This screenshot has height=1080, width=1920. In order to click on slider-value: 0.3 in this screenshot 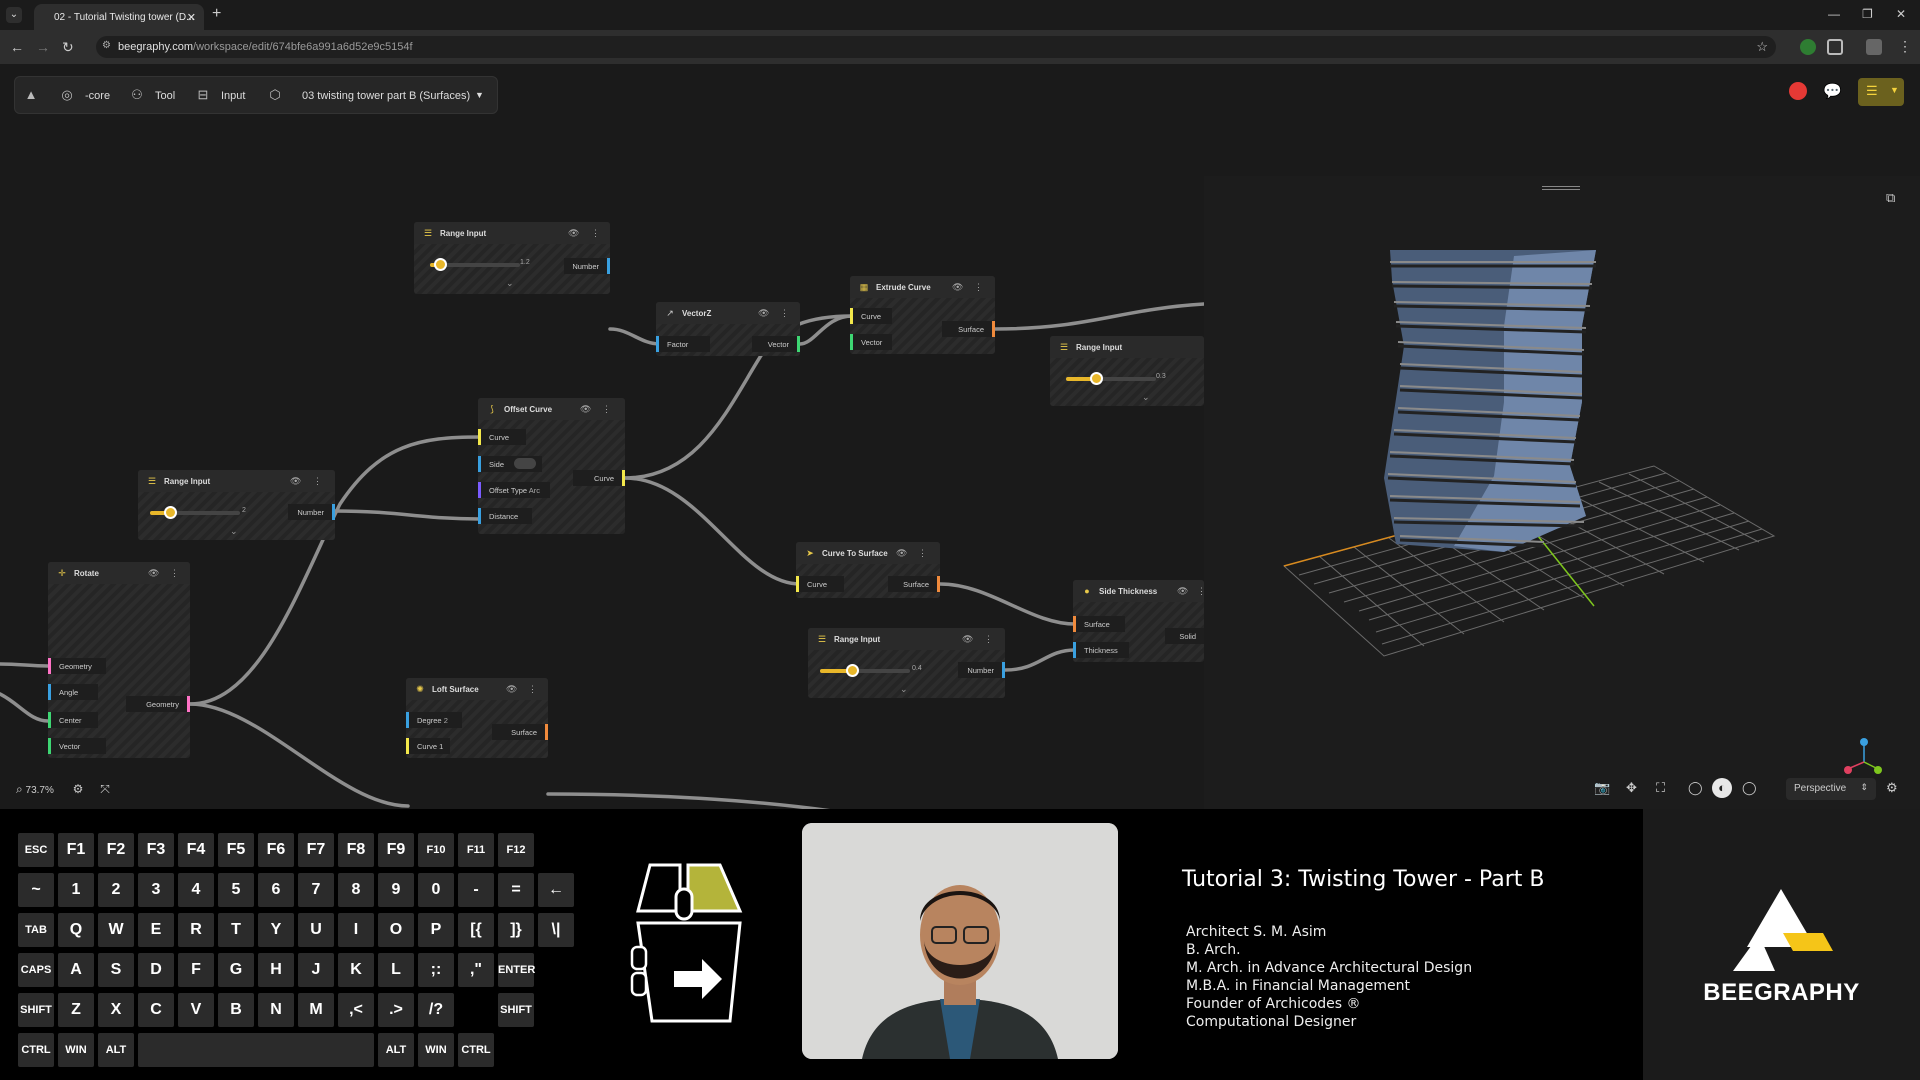, I will do `click(1161, 376)`.